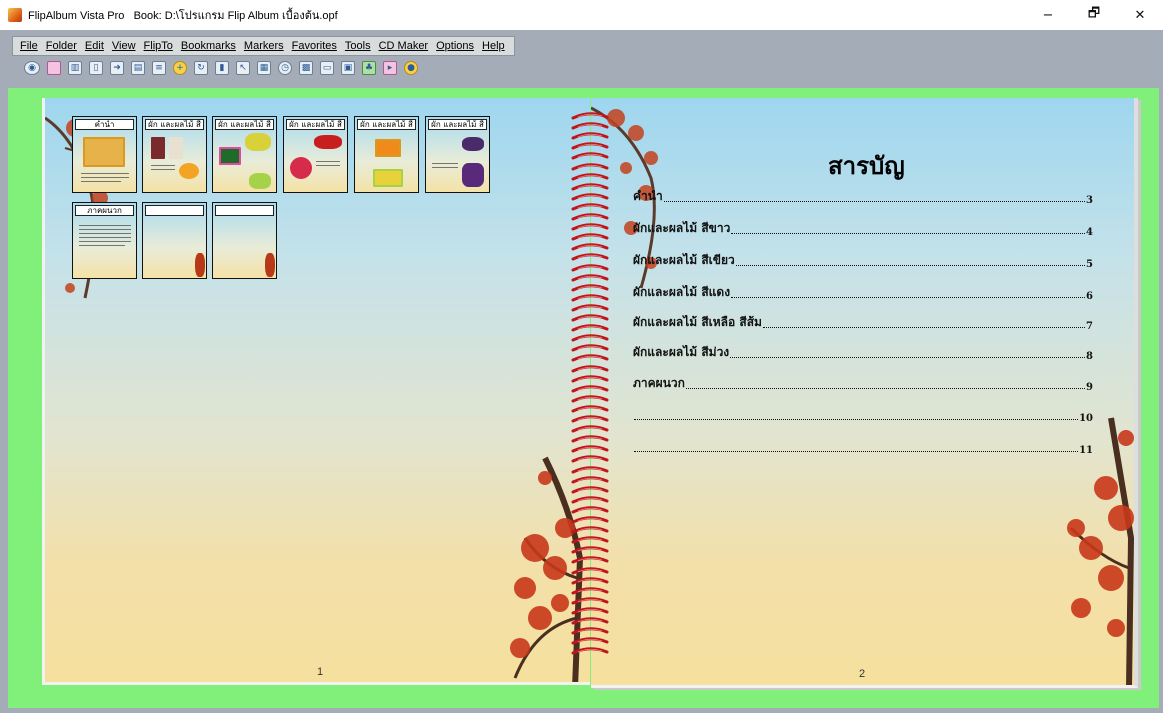  What do you see at coordinates (314, 46) in the screenshot?
I see `menu-favorites: Favorites` at bounding box center [314, 46].